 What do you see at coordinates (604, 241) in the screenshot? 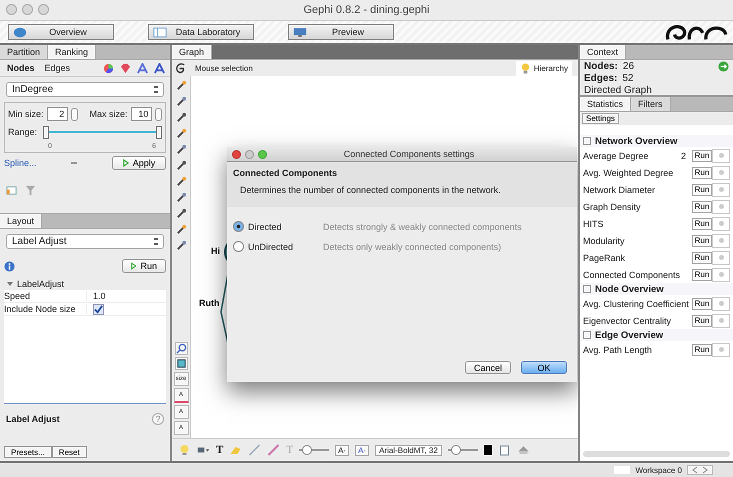
I see `statistic-name: Modularity` at bounding box center [604, 241].